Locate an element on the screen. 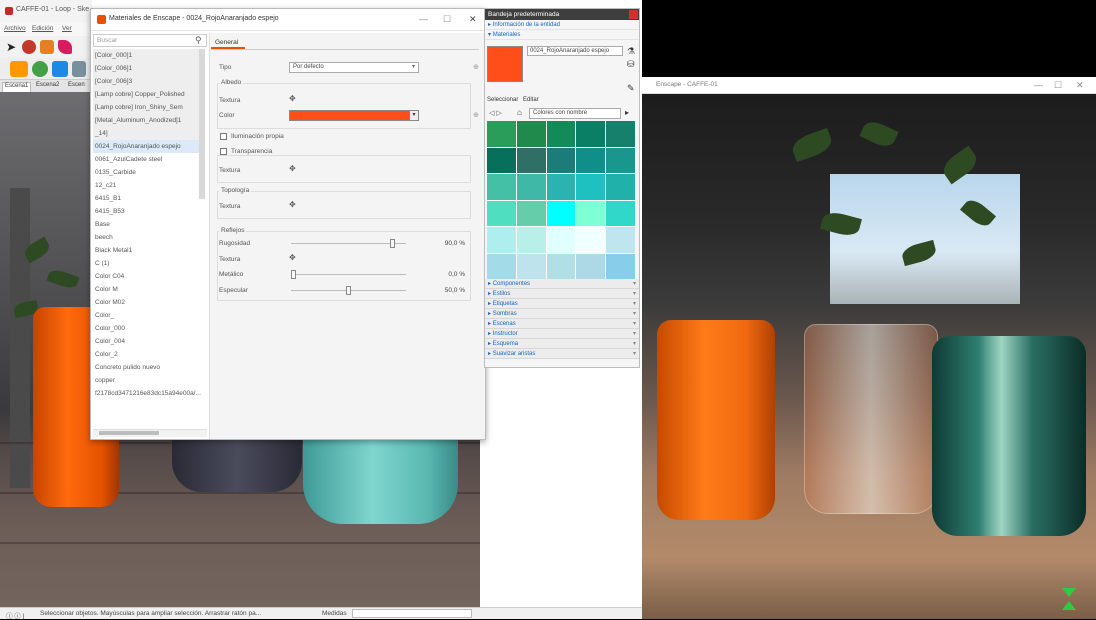  details-icon: ▸ is located at coordinates (627, 112).